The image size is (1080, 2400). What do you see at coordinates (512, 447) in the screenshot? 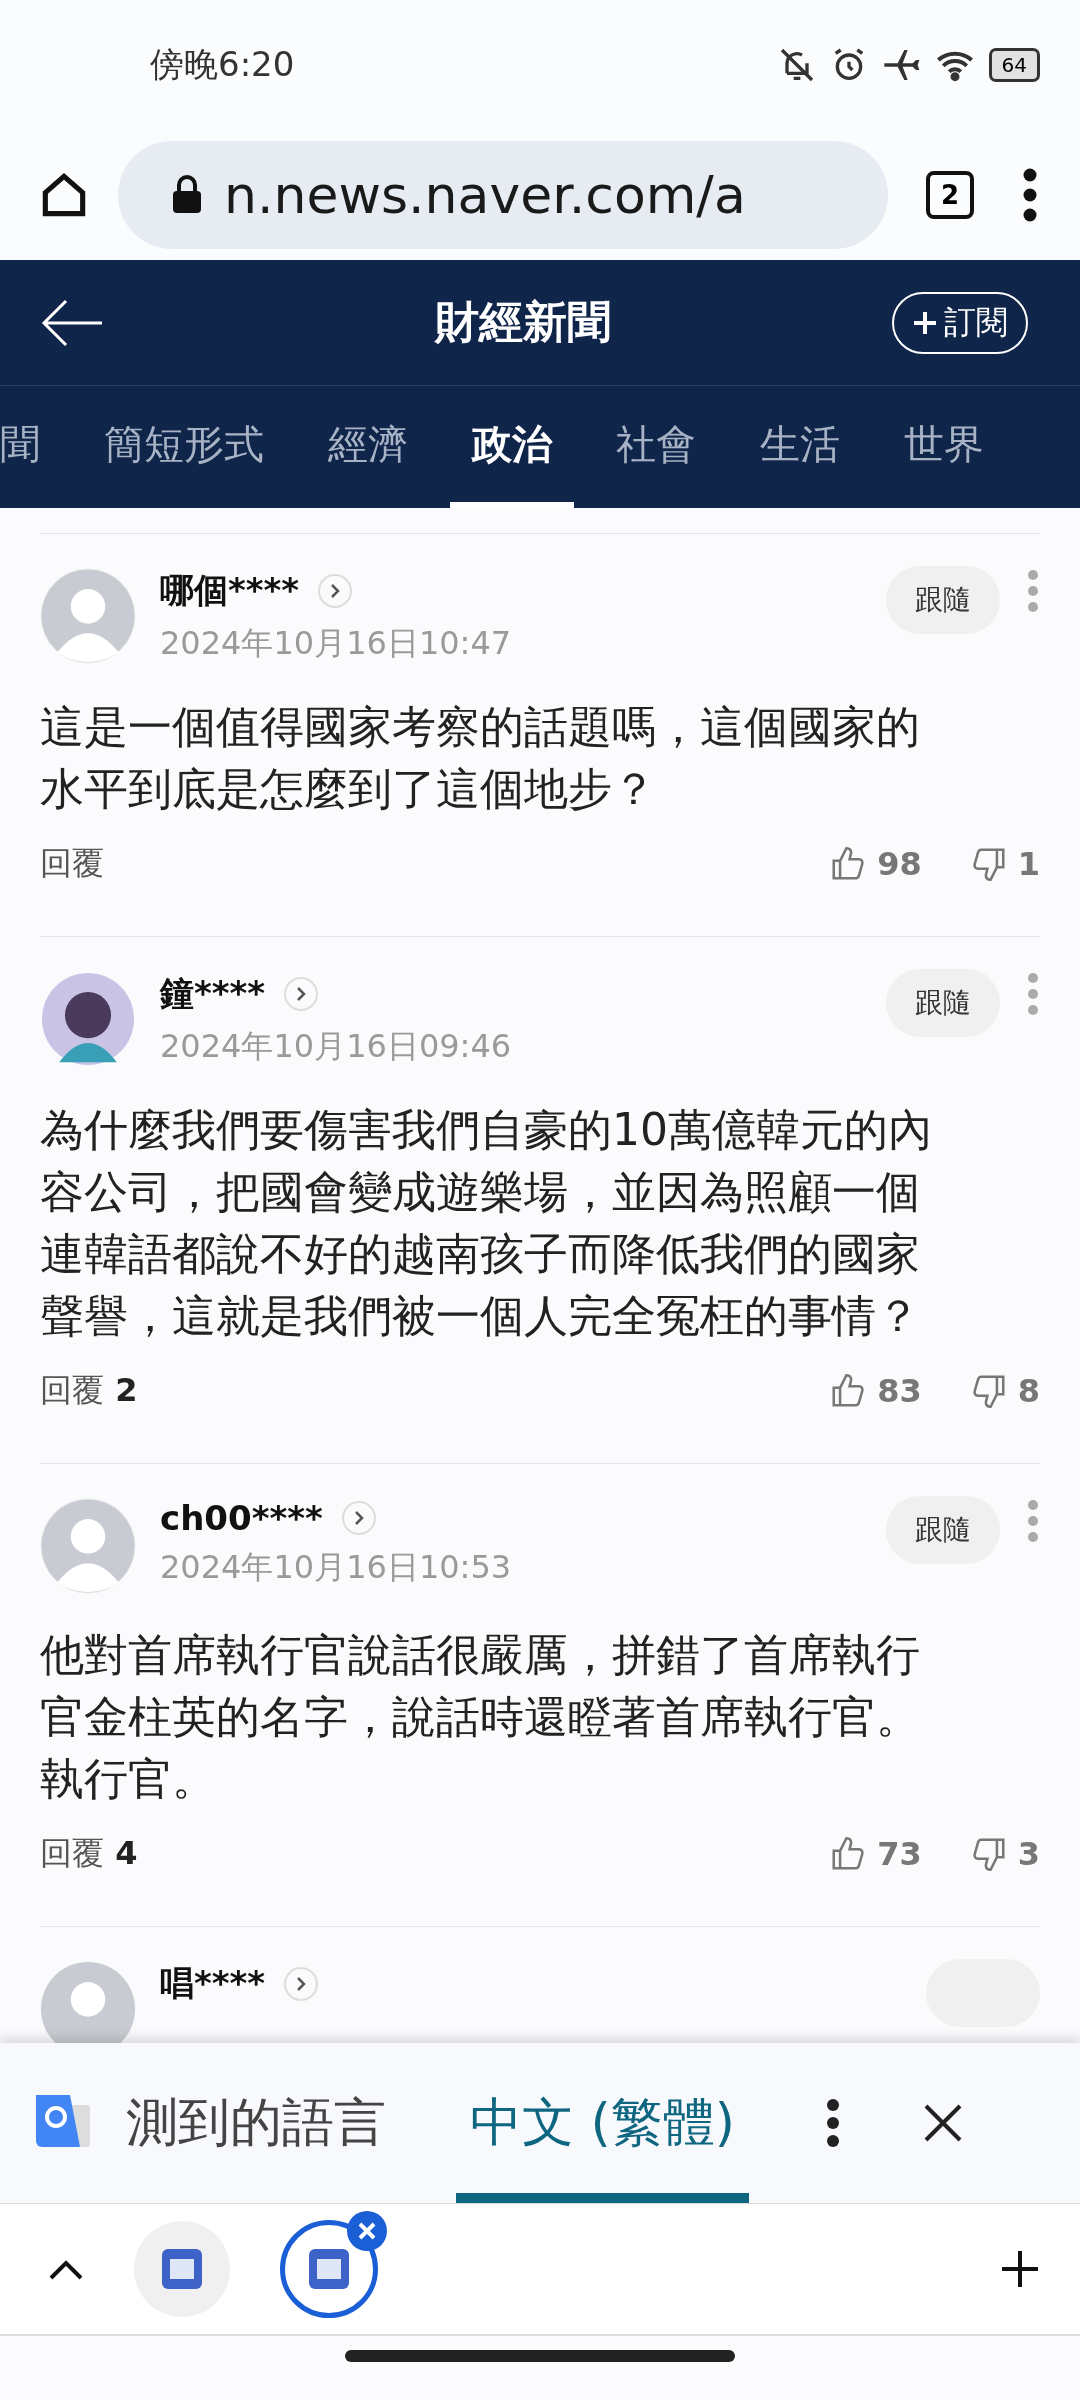
I see `category-tab: 政治` at bounding box center [512, 447].